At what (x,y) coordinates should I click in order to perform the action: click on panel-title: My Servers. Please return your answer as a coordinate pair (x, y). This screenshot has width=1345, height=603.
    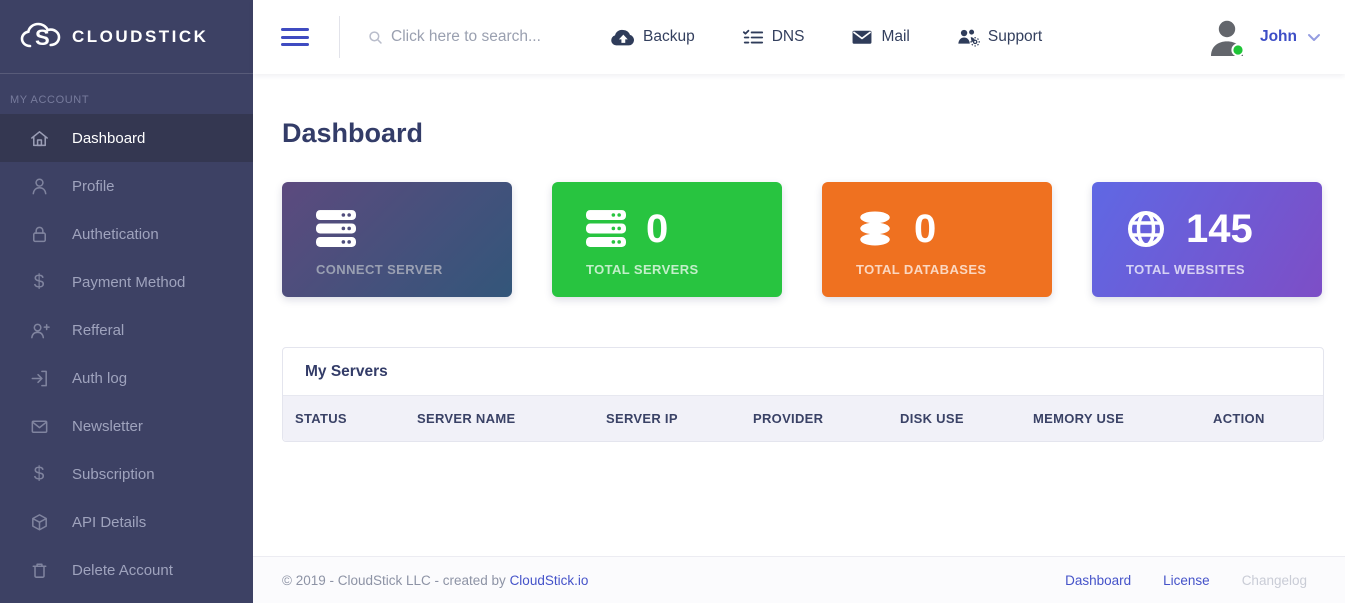
    Looking at the image, I should click on (346, 371).